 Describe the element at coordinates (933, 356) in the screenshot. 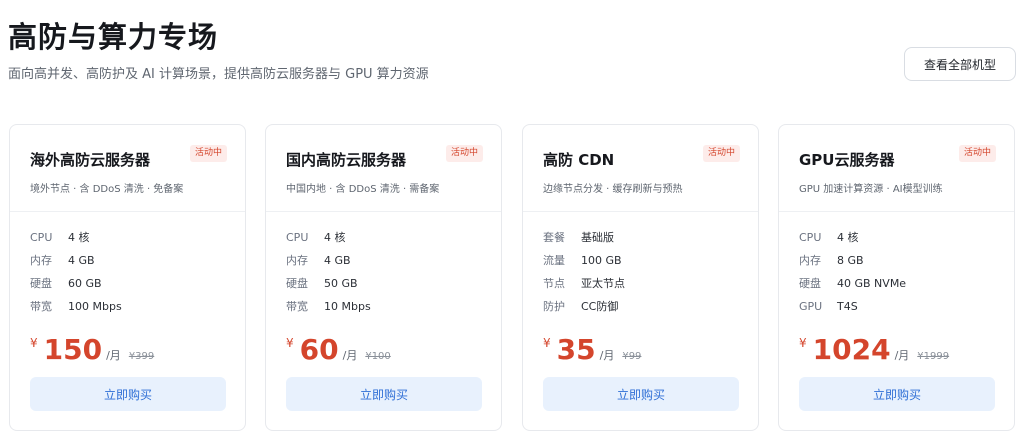

I see `original-price: ¥1999` at that location.